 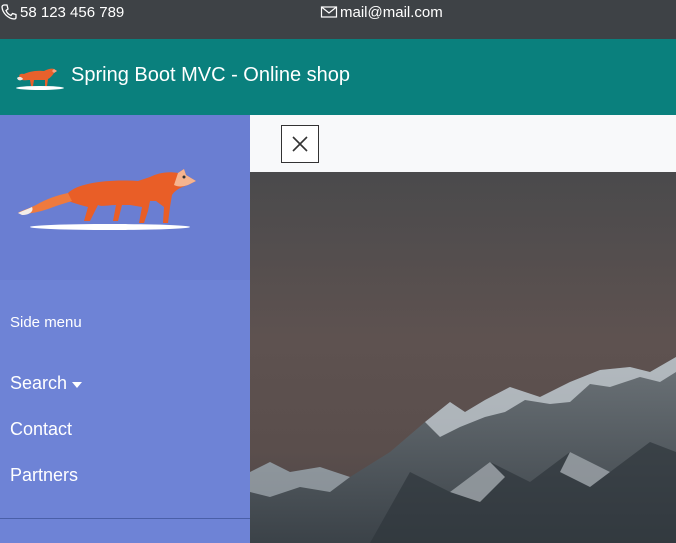 I want to click on phone-number: 58 123 456 789, so click(x=72, y=12).